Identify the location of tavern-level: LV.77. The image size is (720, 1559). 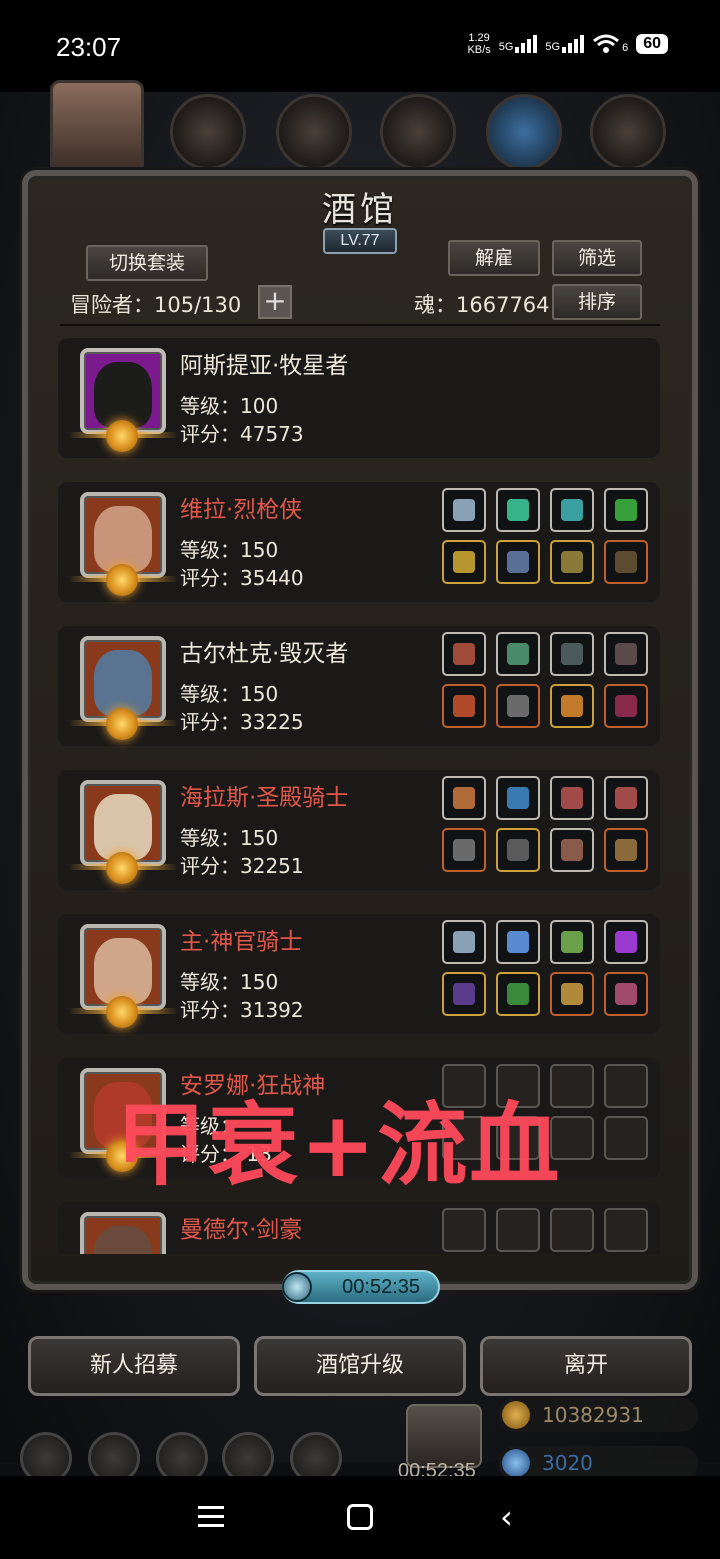
(360, 241).